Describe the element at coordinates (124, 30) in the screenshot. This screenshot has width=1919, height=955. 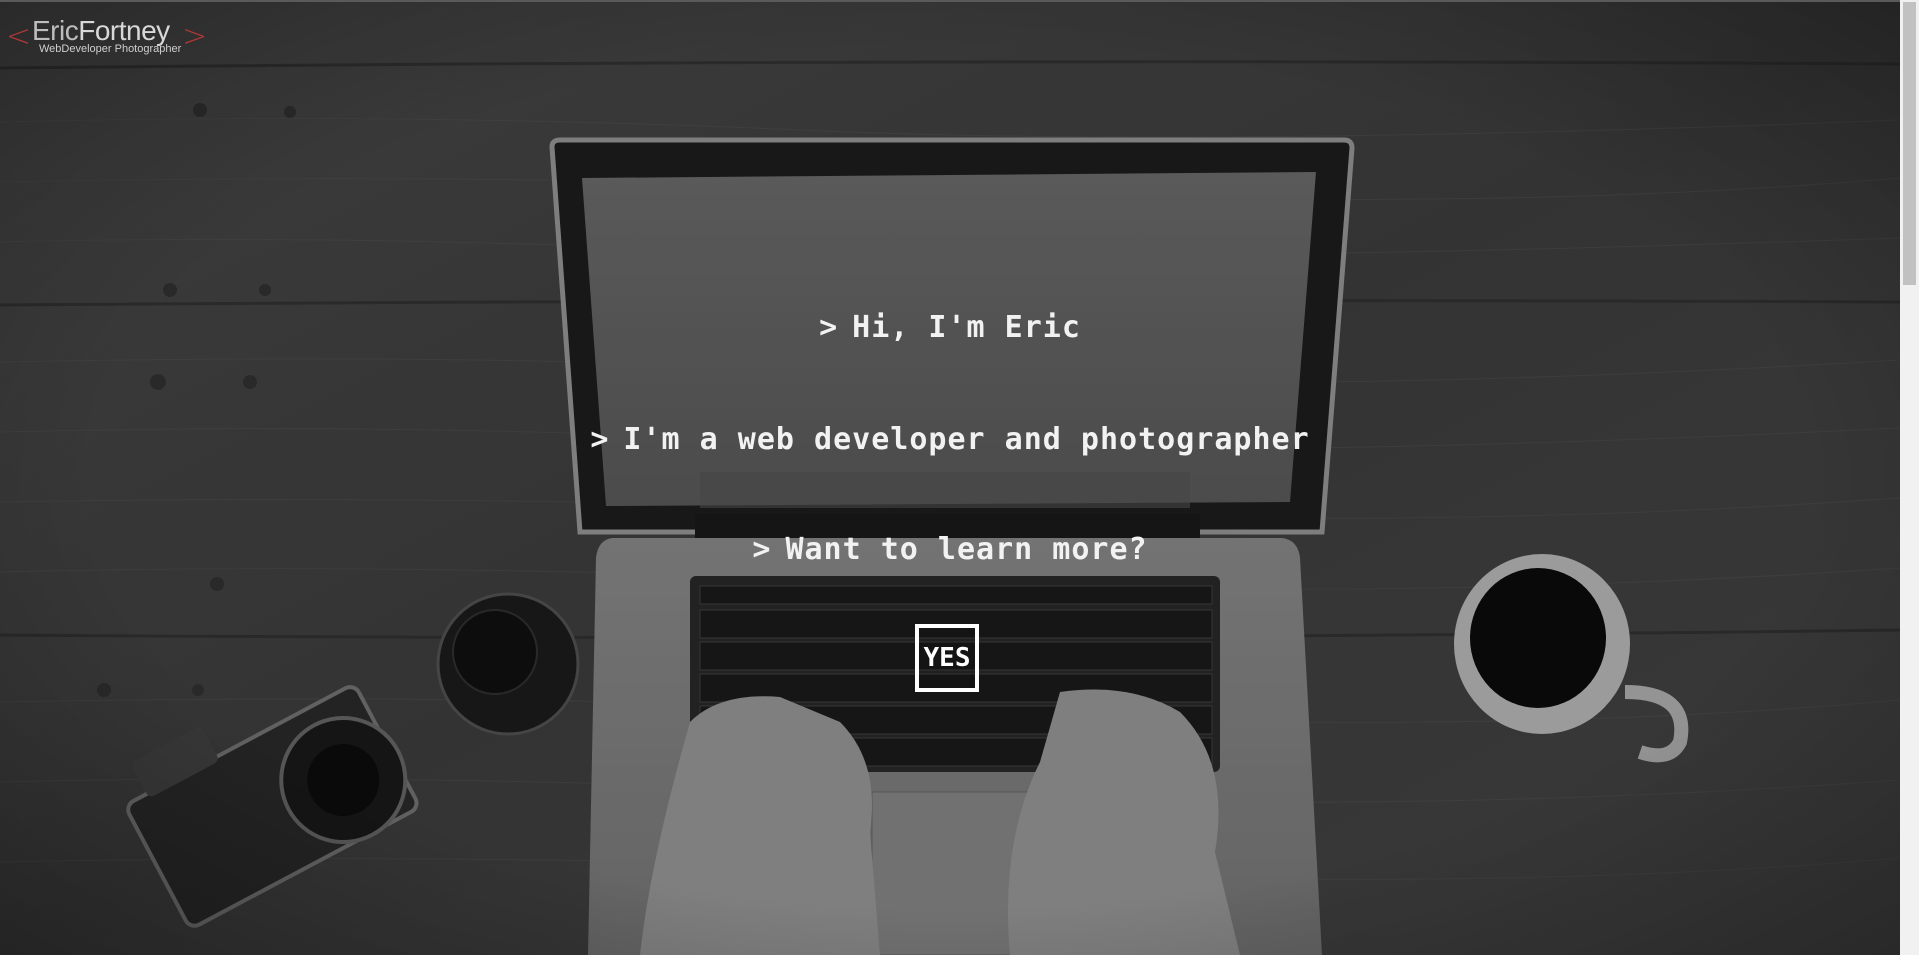
I see `logo-last-name: Fortney` at that location.